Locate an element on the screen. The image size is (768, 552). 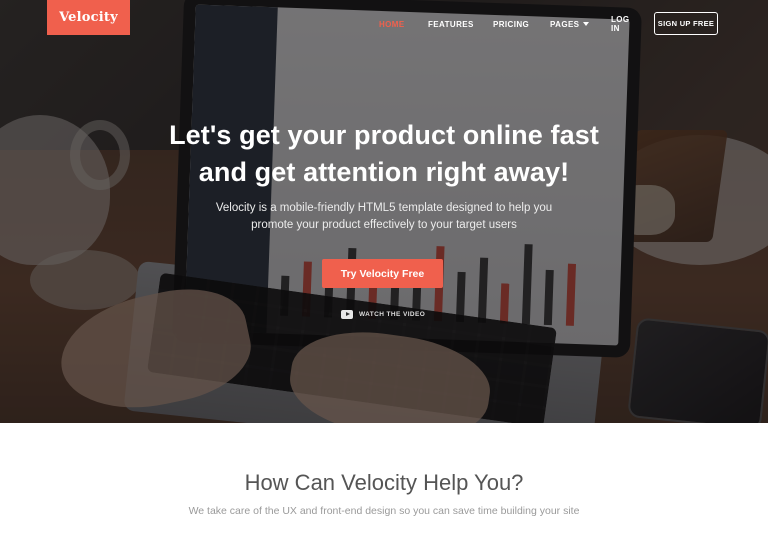
try-free-button: Try Velocity Free is located at coordinates (382, 273).